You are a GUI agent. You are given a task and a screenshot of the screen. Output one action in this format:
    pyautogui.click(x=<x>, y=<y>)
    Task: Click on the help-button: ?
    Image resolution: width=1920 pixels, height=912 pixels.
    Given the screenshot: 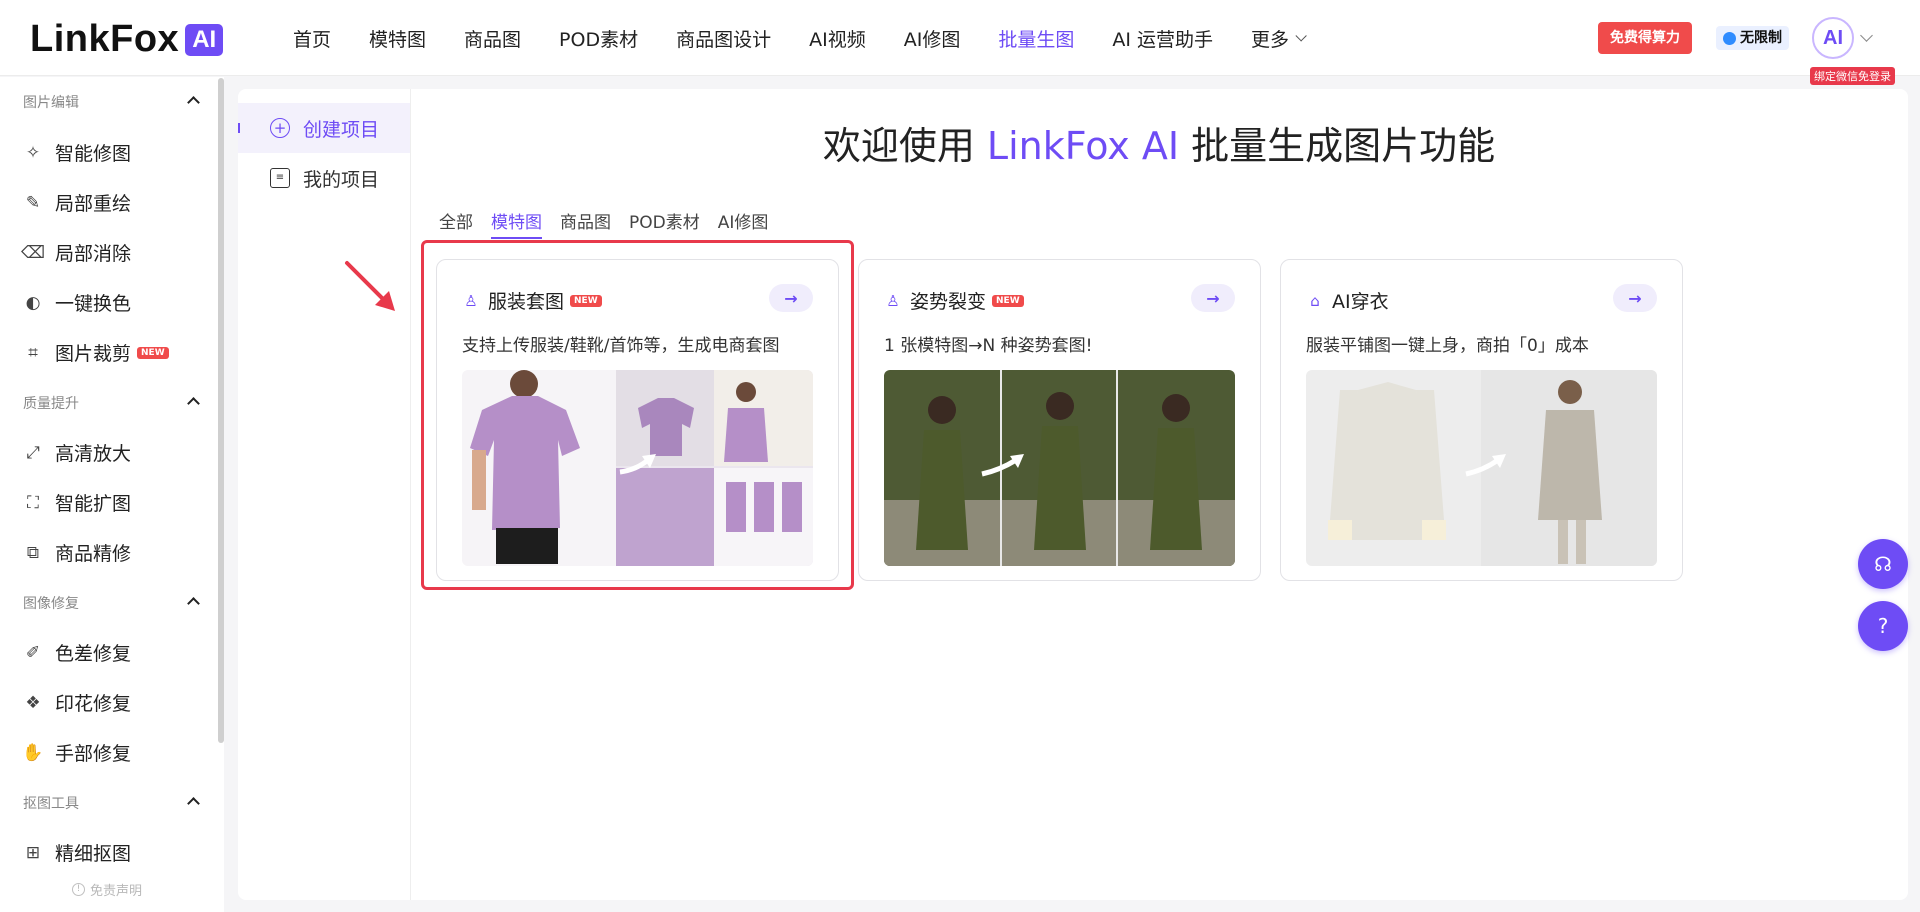 What is the action you would take?
    pyautogui.click(x=1883, y=626)
    